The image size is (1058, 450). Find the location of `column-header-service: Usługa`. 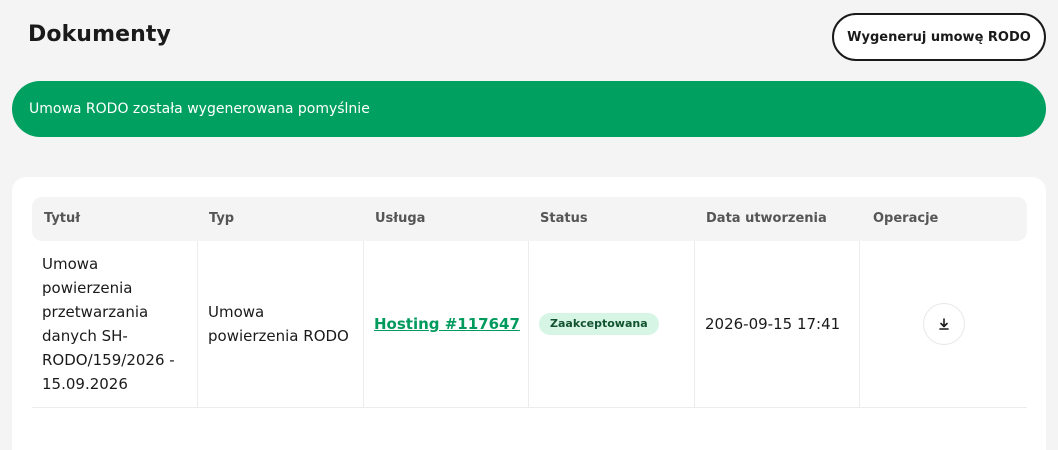

column-header-service: Usługa is located at coordinates (400, 218).